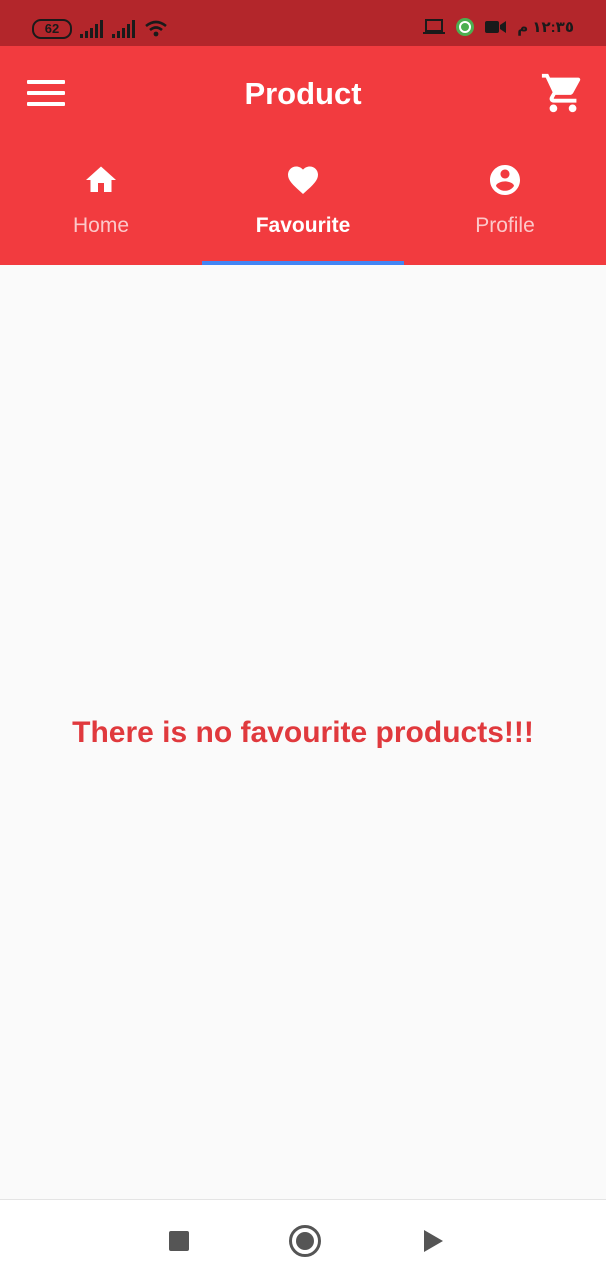 The image size is (606, 1281). I want to click on tab-profile: Profile, so click(505, 203).